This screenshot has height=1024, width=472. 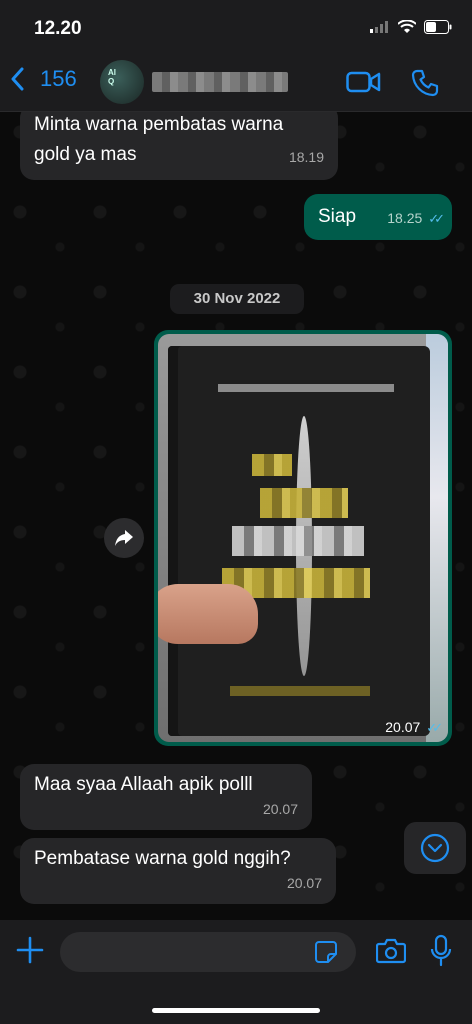 I want to click on forward-icon, so click(x=124, y=538).